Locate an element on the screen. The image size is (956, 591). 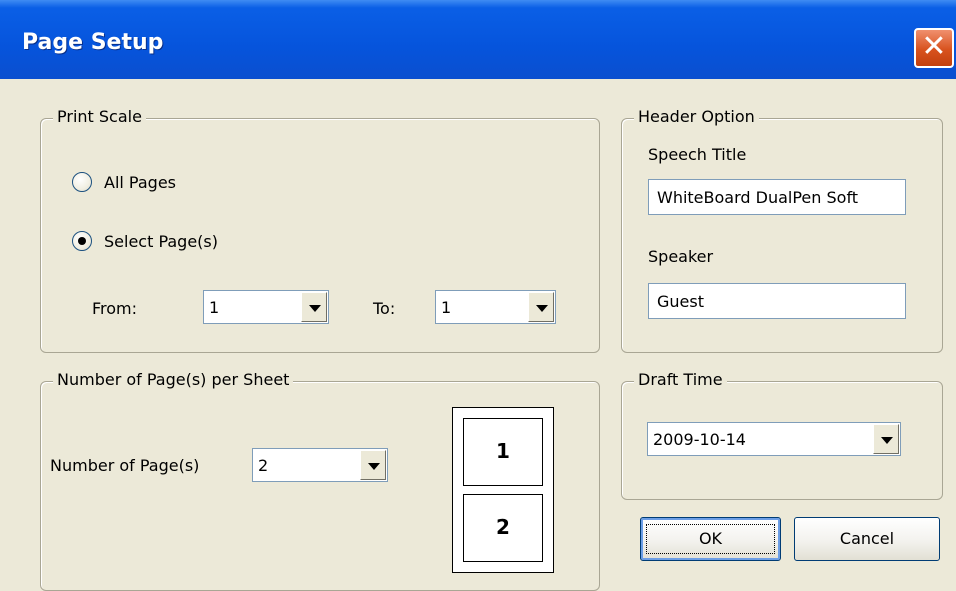
speaker-value: Guest is located at coordinates (680, 301).